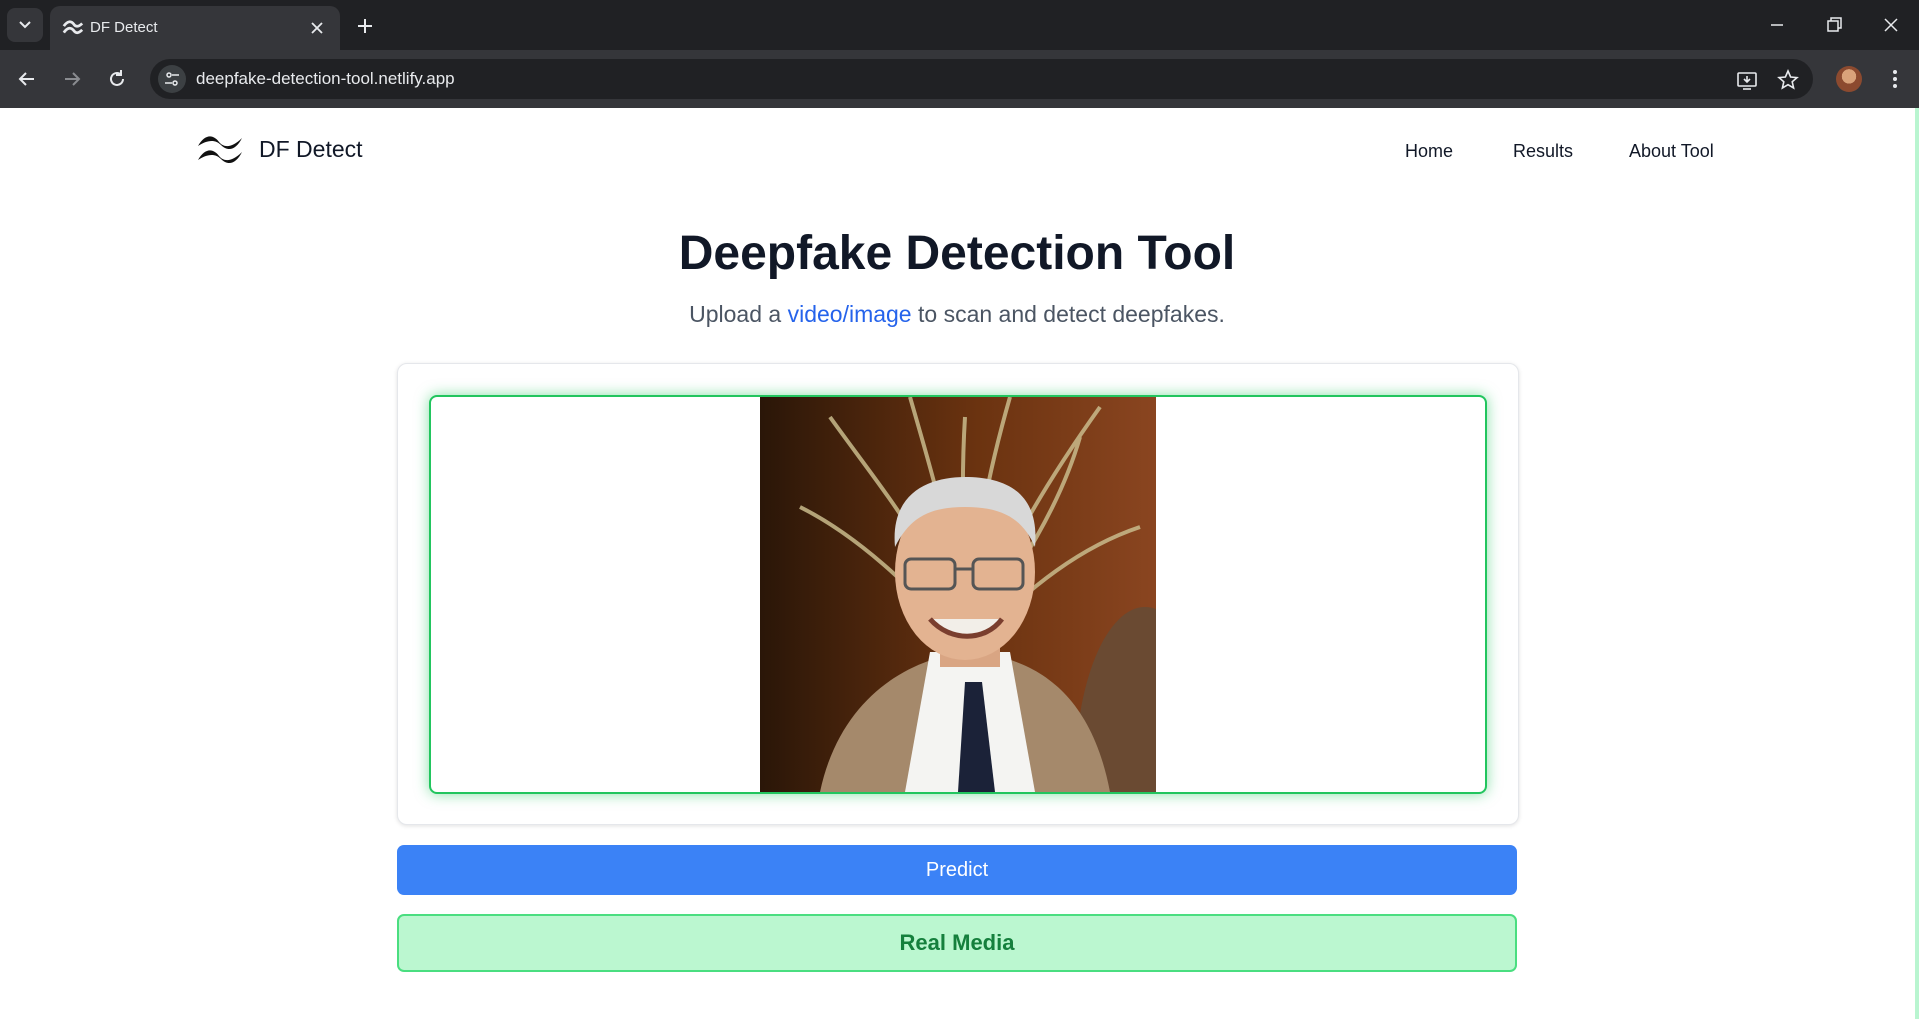  Describe the element at coordinates (365, 26) in the screenshot. I see `new-tab-icon` at that location.